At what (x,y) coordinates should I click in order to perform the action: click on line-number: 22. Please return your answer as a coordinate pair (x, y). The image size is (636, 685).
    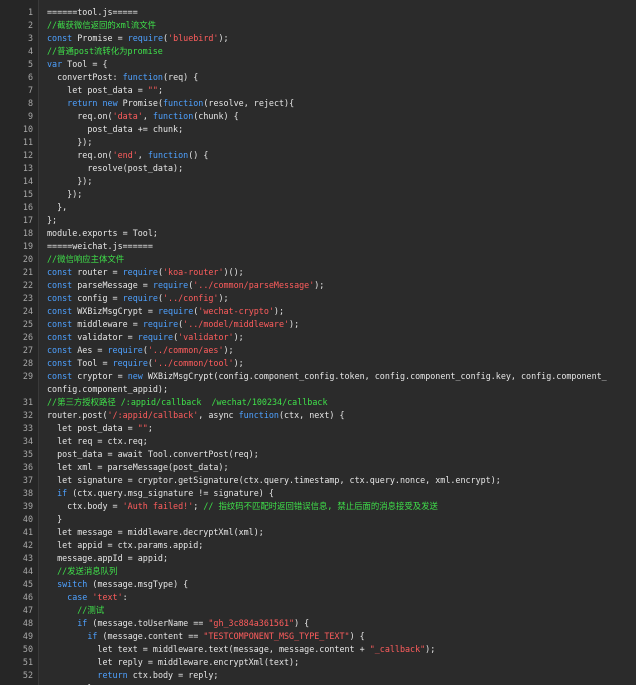
    Looking at the image, I should click on (27, 285).